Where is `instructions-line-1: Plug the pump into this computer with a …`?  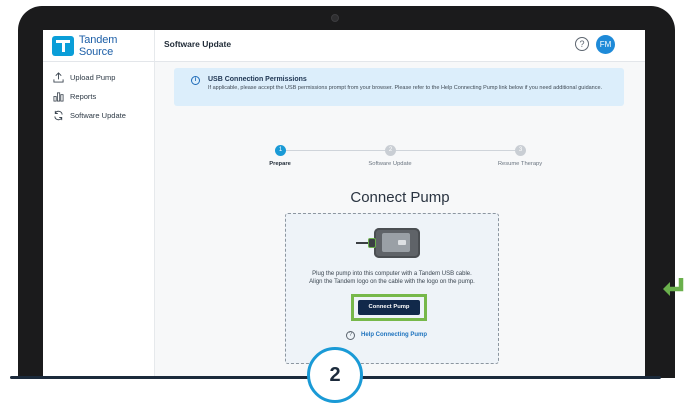 instructions-line-1: Plug the pump into this computer with a … is located at coordinates (392, 274).